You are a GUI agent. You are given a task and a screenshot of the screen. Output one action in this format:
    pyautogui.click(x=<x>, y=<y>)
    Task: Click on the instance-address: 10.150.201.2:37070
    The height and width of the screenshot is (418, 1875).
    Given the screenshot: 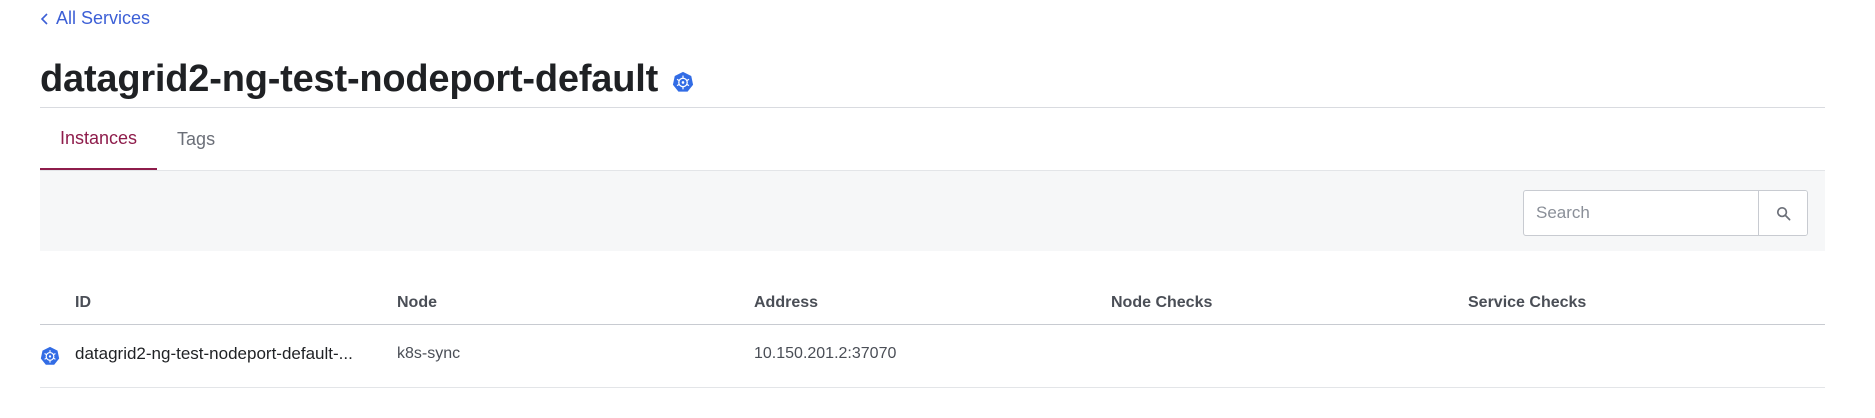 What is the action you would take?
    pyautogui.click(x=825, y=353)
    